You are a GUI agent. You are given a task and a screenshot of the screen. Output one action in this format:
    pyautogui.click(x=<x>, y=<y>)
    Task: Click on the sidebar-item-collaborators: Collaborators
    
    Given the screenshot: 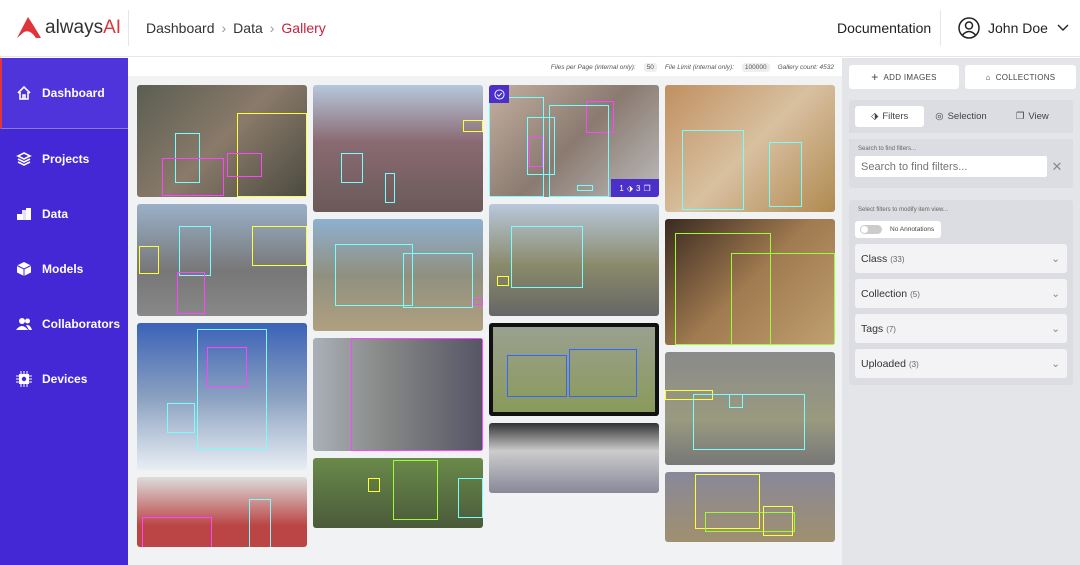 What is the action you would take?
    pyautogui.click(x=64, y=323)
    